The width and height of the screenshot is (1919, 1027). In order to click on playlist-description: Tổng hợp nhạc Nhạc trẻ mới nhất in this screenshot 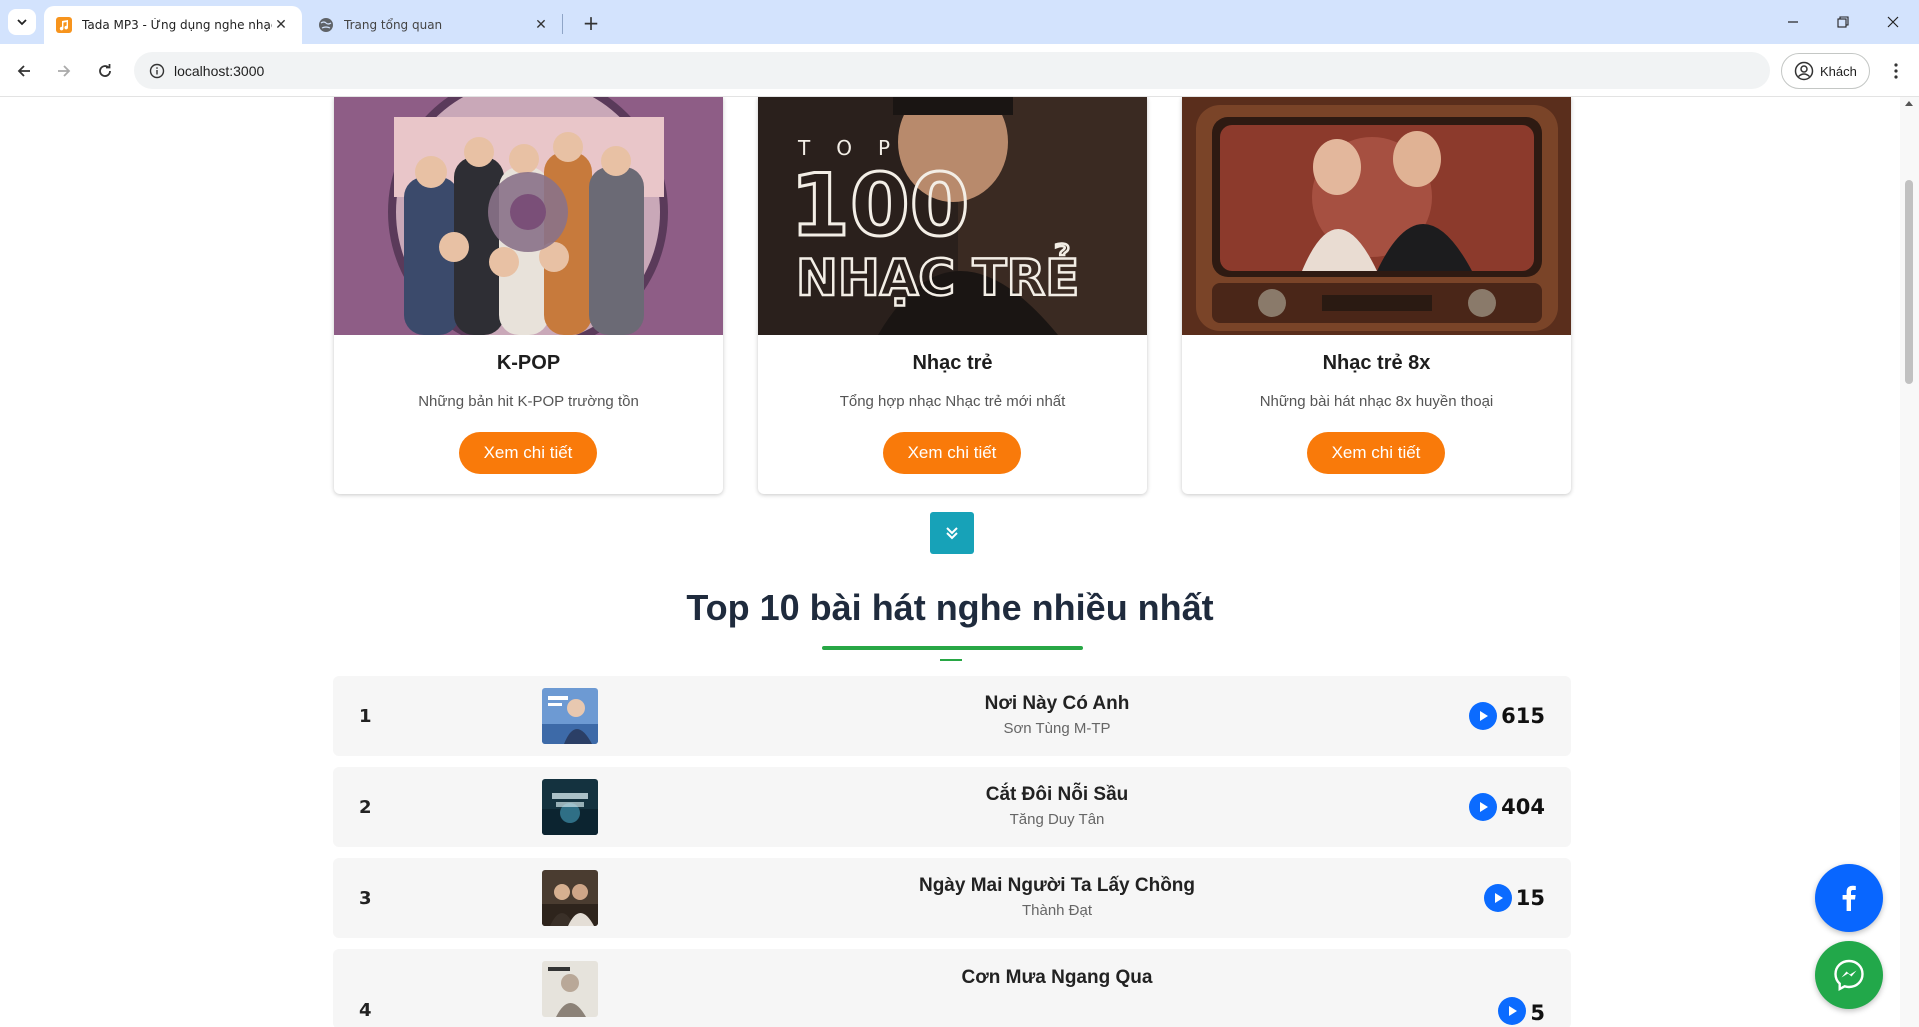, I will do `click(952, 401)`.